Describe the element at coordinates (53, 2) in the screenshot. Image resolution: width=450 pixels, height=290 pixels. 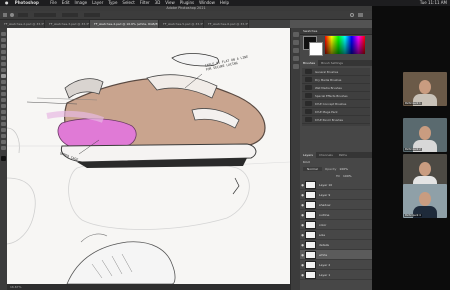
I see `menu-item: File` at that location.